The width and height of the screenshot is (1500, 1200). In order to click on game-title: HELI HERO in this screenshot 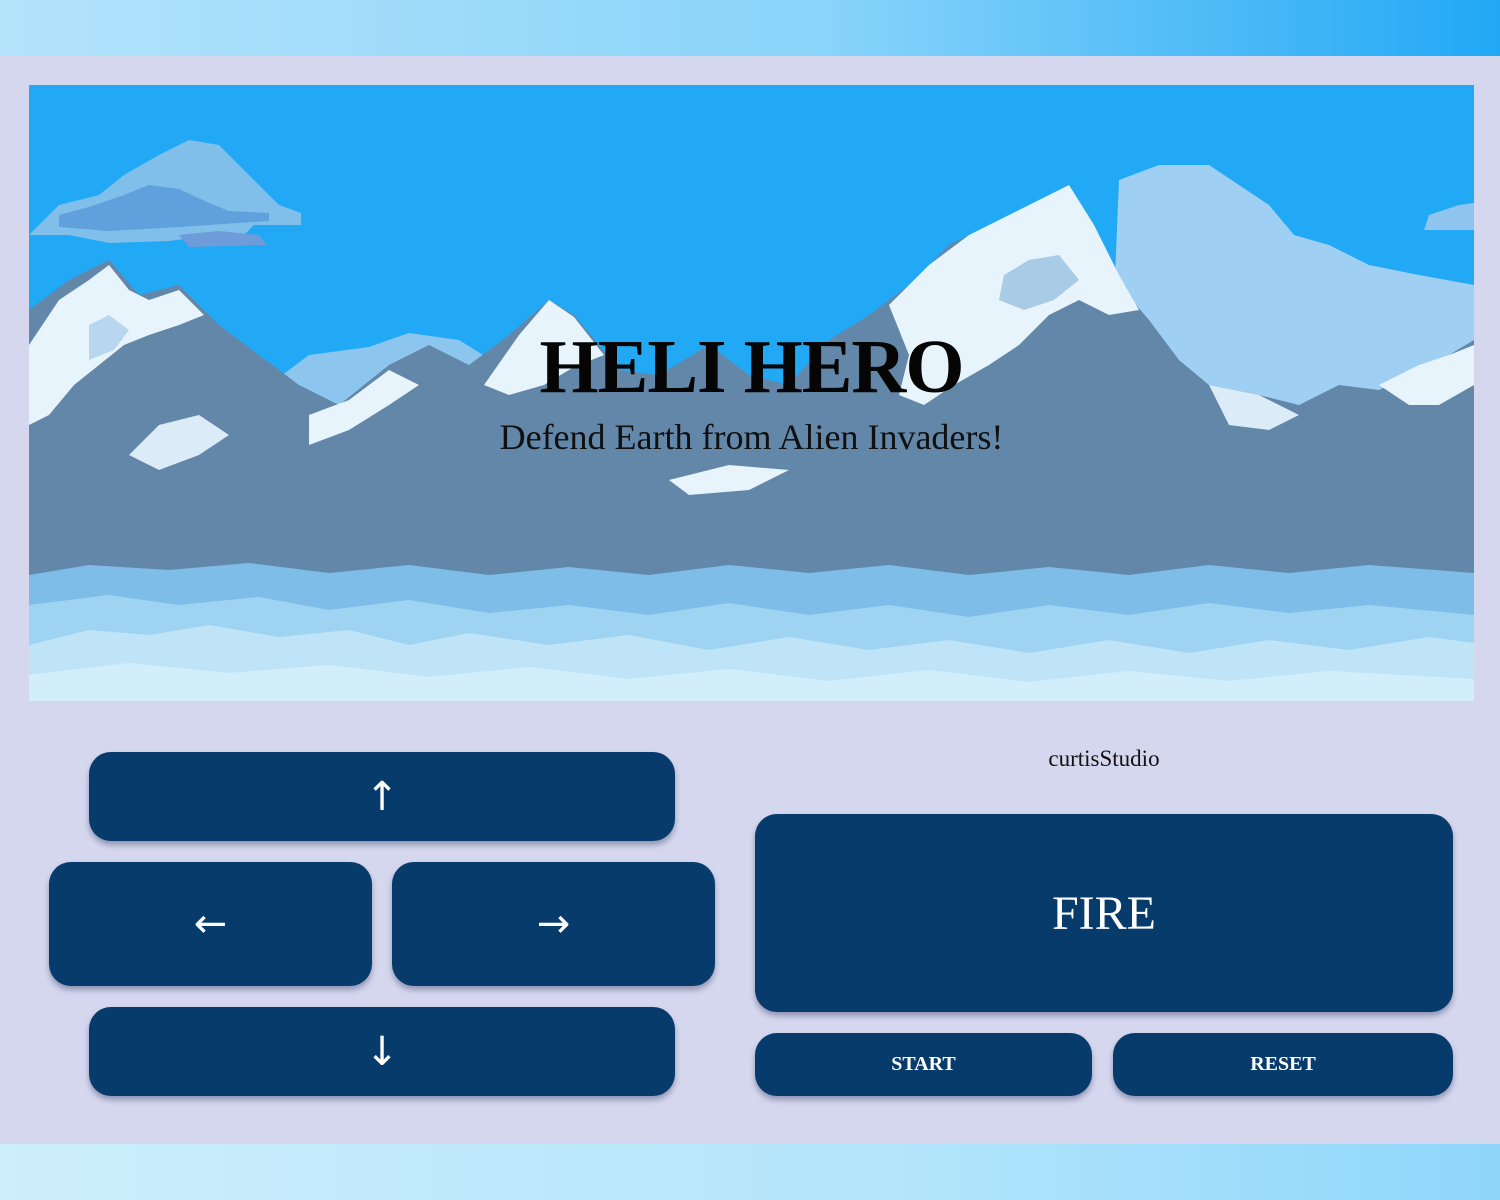, I will do `click(752, 367)`.